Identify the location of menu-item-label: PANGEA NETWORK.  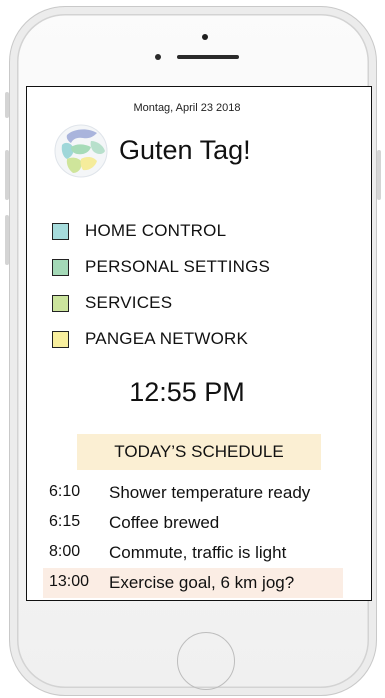
(167, 338).